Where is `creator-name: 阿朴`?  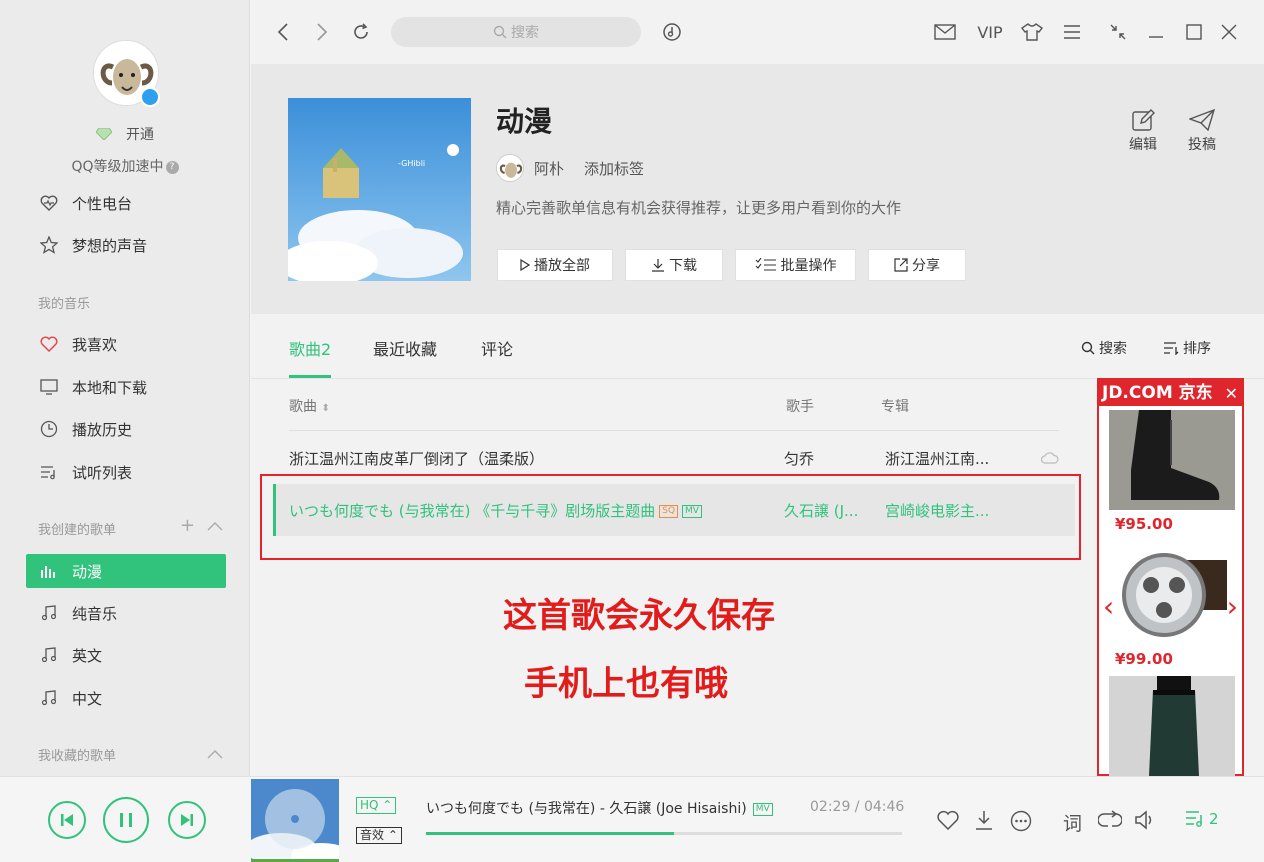 creator-name: 阿朴 is located at coordinates (549, 168).